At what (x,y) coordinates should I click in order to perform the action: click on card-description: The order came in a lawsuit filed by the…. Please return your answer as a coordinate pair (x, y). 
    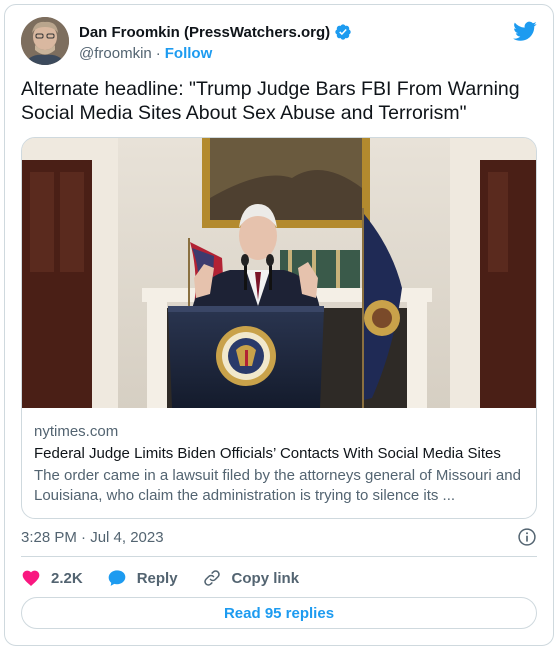
    Looking at the image, I should click on (277, 485).